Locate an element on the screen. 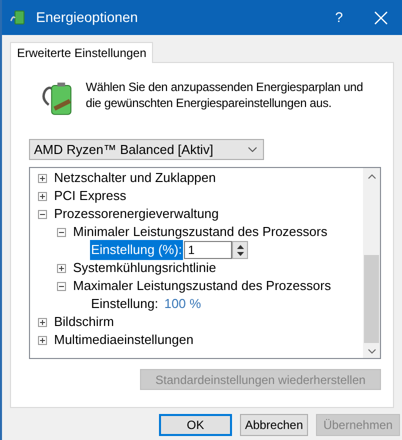  tree-item: Bildschirm is located at coordinates (84, 322).